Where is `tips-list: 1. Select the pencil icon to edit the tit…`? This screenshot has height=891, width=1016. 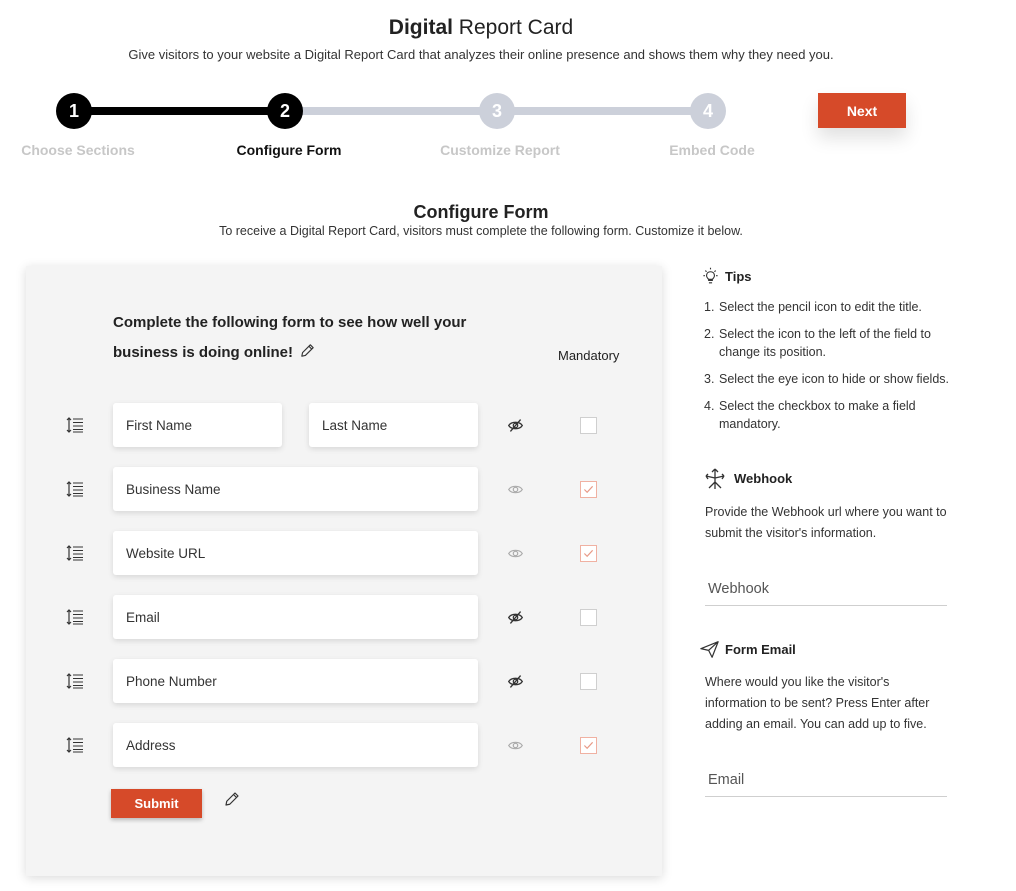 tips-list: 1. Select the pencil icon to edit the tit… is located at coordinates (834, 370).